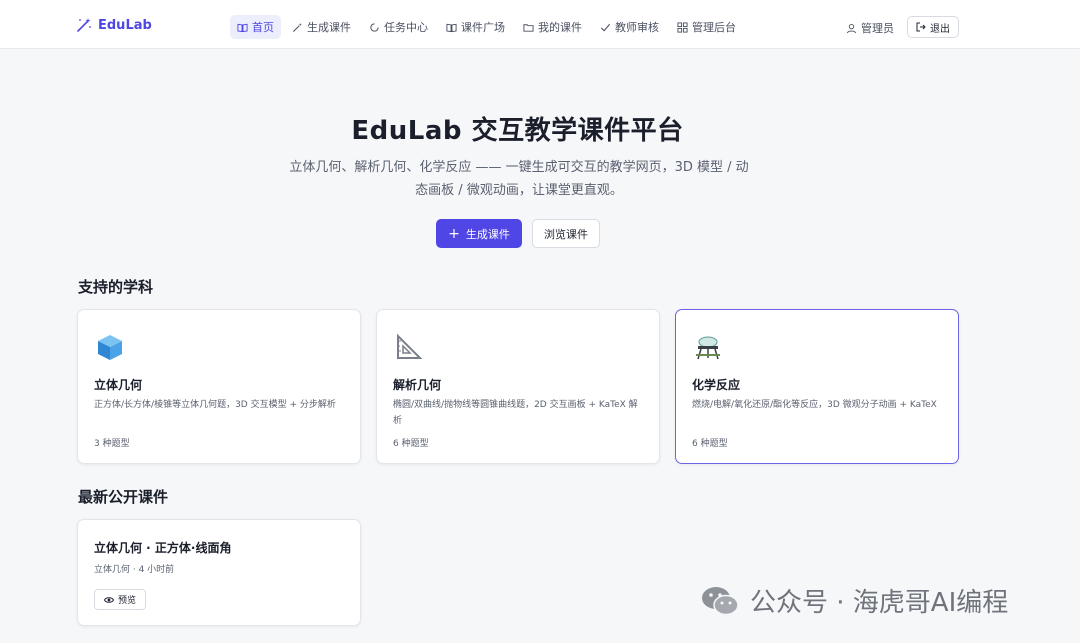 The height and width of the screenshot is (643, 1080). Describe the element at coordinates (126, 601) in the screenshot. I see `preview-label: 预览` at that location.